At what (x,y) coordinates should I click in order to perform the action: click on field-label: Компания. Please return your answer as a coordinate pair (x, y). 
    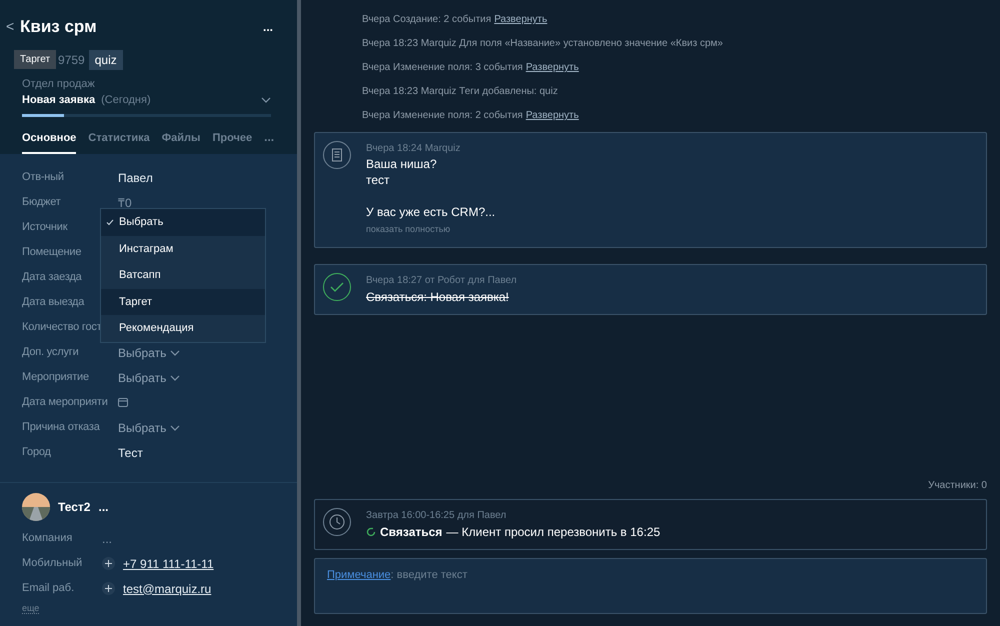
    Looking at the image, I should click on (48, 538).